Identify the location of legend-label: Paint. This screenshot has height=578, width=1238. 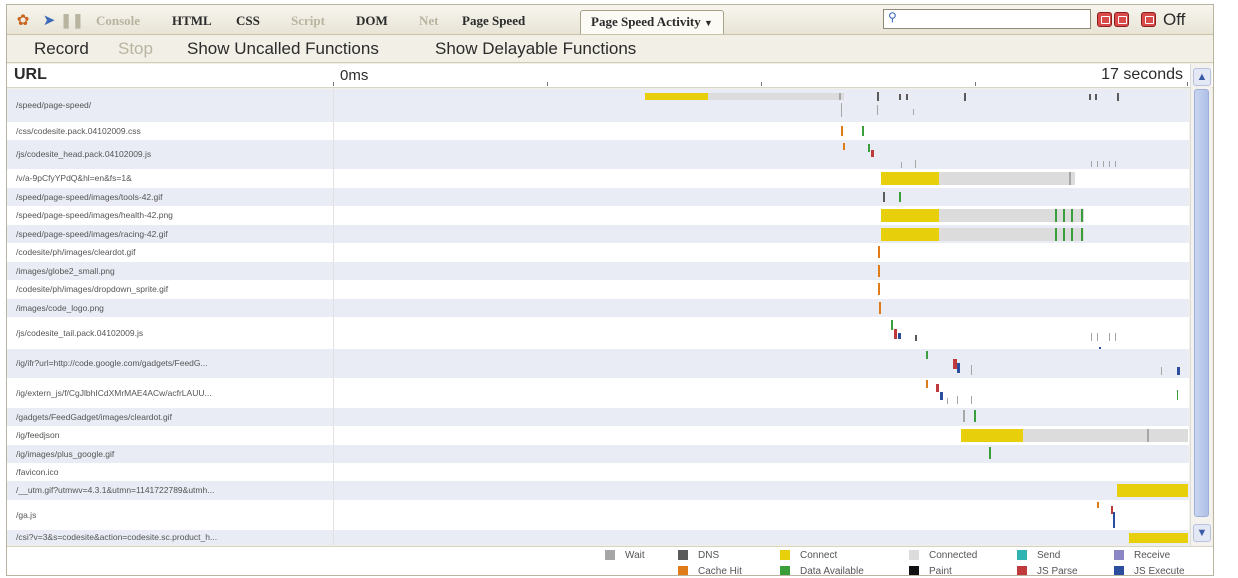
(940, 570).